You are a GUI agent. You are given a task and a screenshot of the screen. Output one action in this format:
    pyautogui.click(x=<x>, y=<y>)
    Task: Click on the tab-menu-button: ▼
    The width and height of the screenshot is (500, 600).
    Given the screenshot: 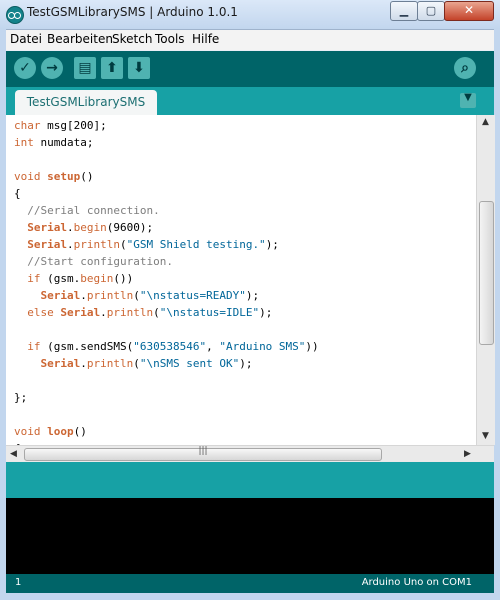 What is the action you would take?
    pyautogui.click(x=468, y=100)
    